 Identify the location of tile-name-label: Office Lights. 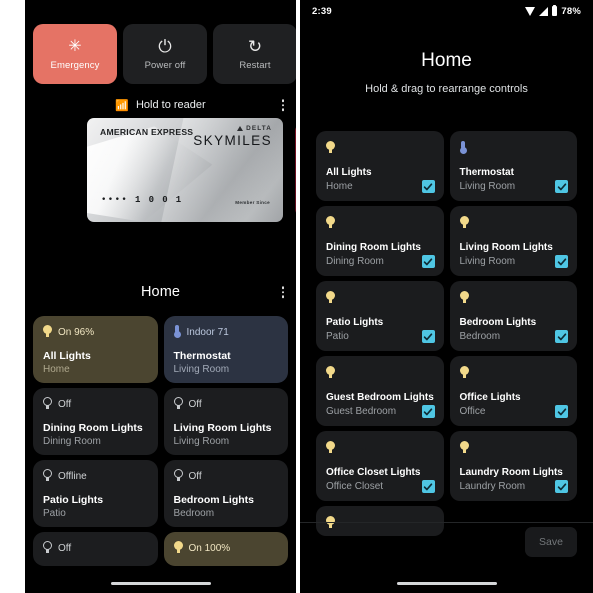
(490, 397).